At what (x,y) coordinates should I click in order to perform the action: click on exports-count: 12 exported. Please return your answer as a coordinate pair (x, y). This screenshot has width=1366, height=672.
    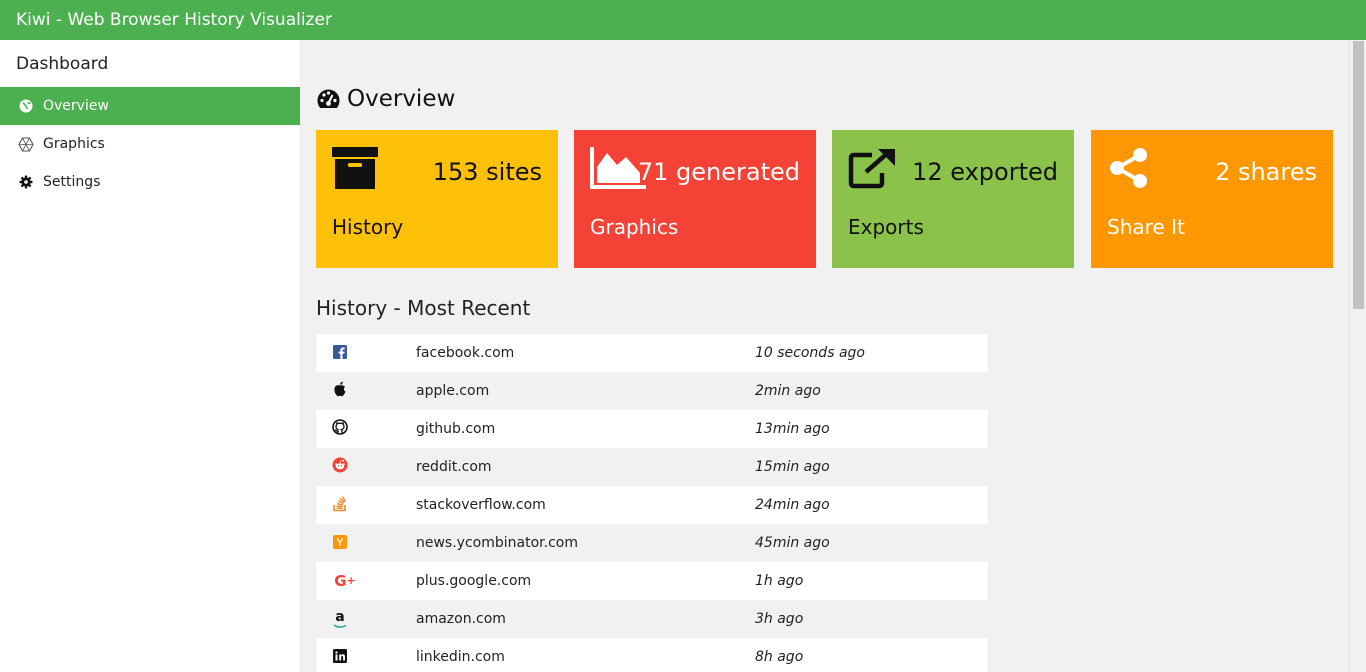
    Looking at the image, I should click on (985, 172).